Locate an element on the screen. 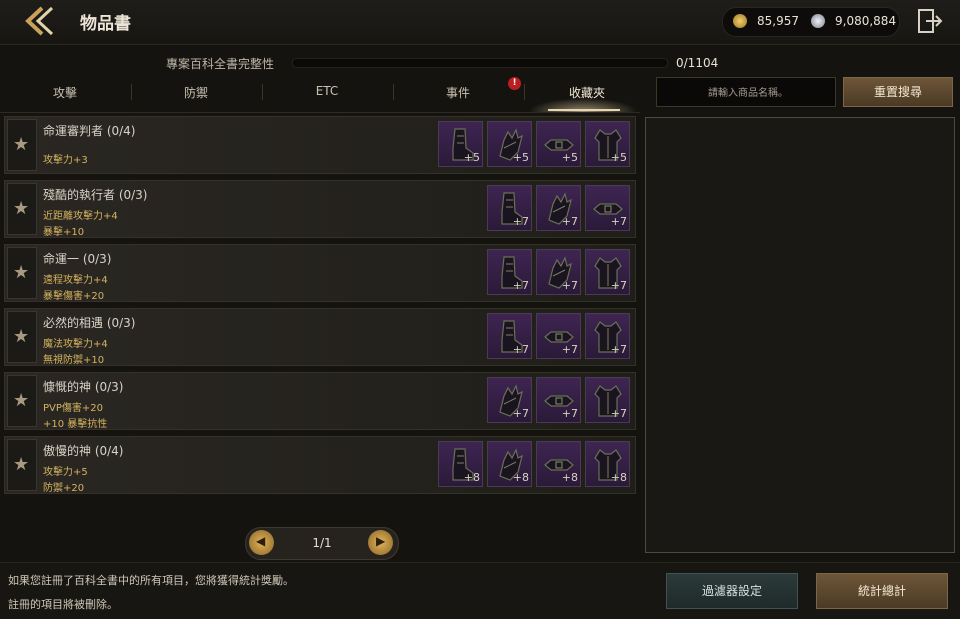 Image resolution: width=960 pixels, height=619 pixels. prev-arrow-icon: ◀ is located at coordinates (261, 541).